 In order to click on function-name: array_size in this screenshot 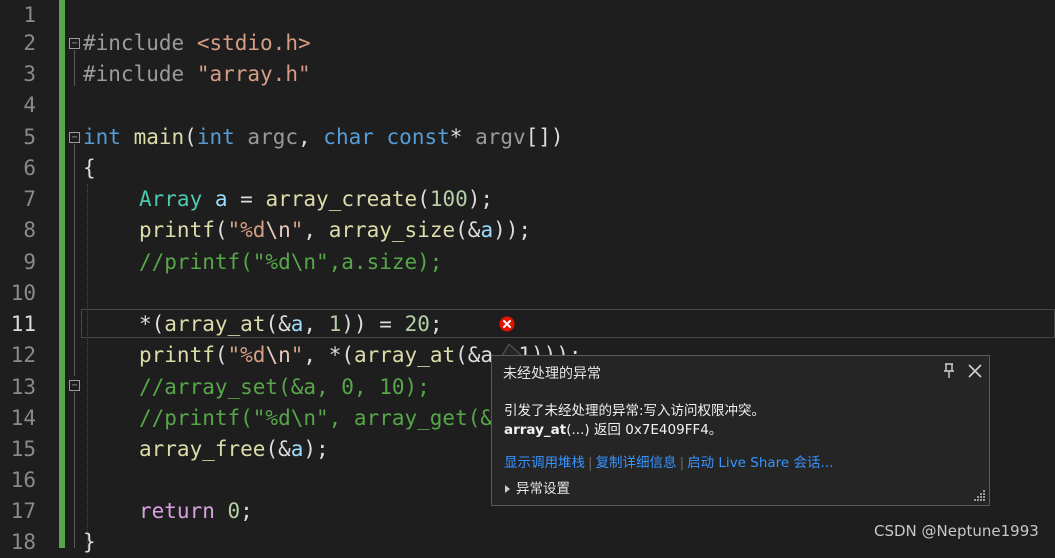, I will do `click(392, 230)`.